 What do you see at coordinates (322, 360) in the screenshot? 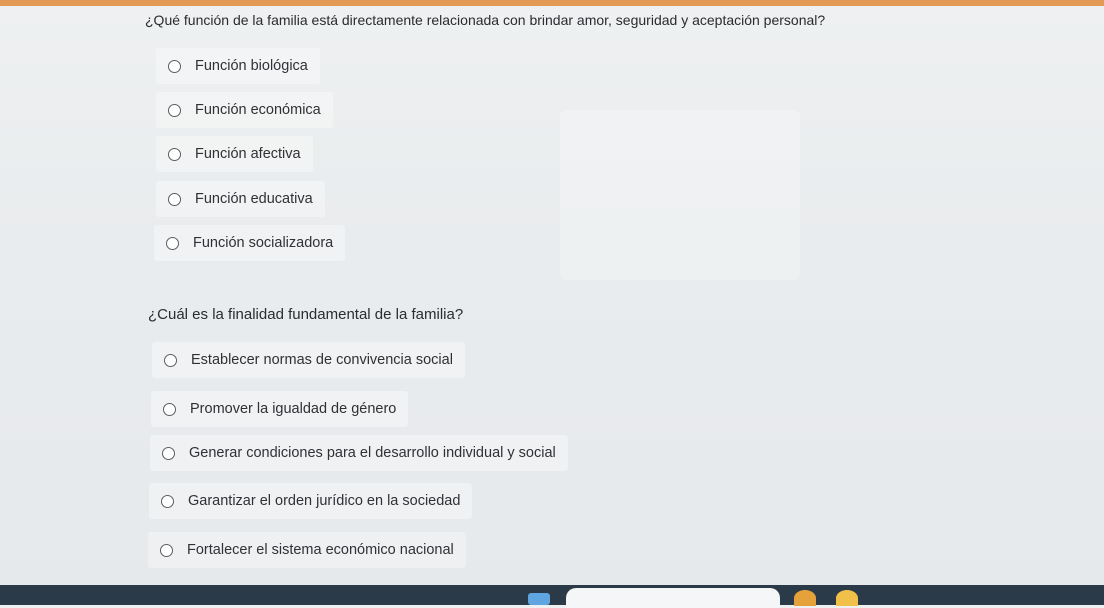
I see `option-label: Establecer normas de convivencia social` at bounding box center [322, 360].